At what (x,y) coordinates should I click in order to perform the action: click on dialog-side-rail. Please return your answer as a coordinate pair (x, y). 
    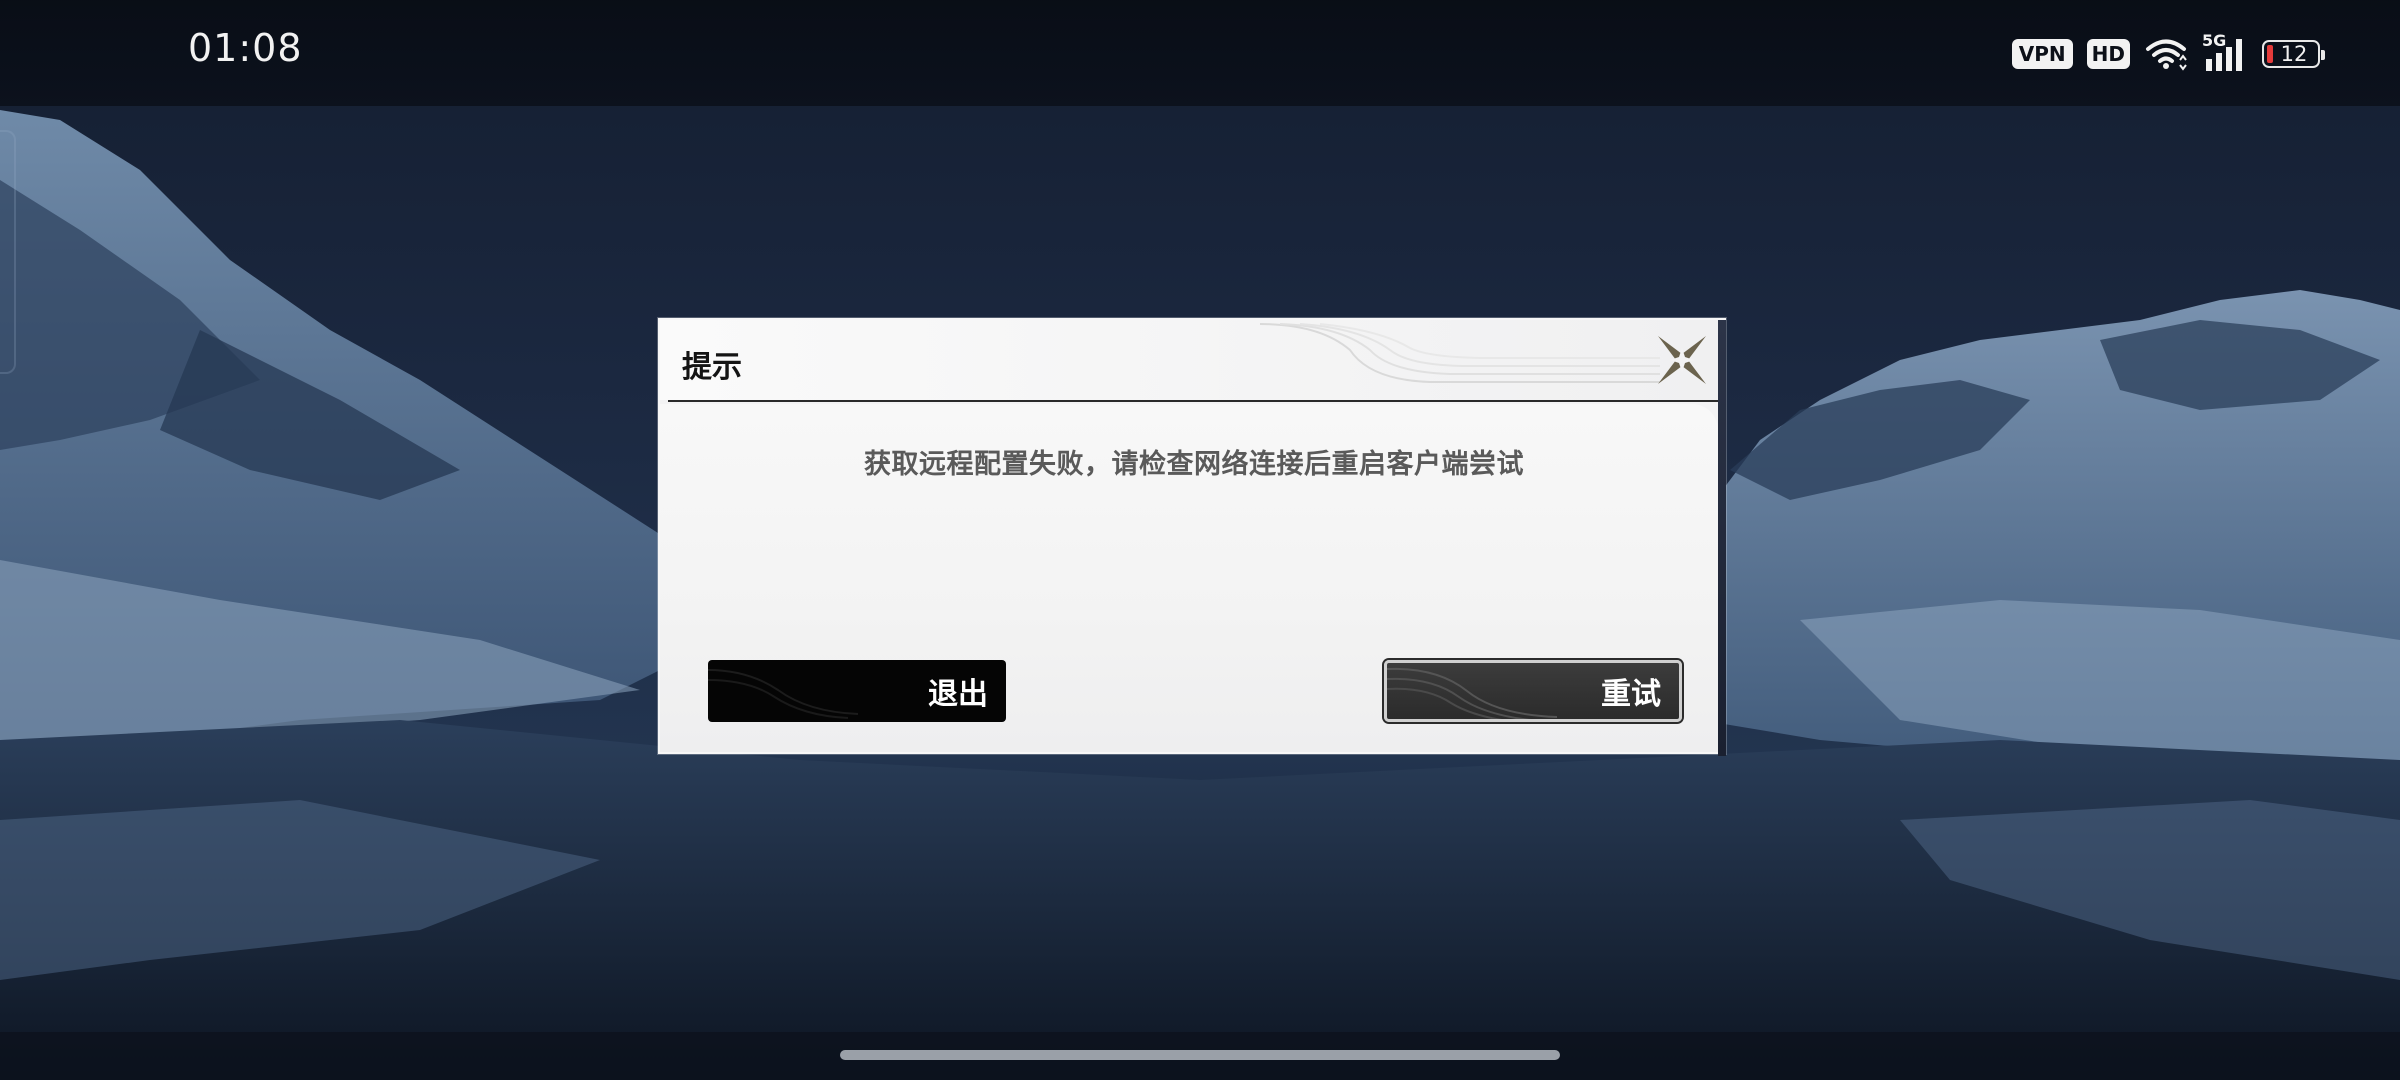
    Looking at the image, I should click on (1722, 538).